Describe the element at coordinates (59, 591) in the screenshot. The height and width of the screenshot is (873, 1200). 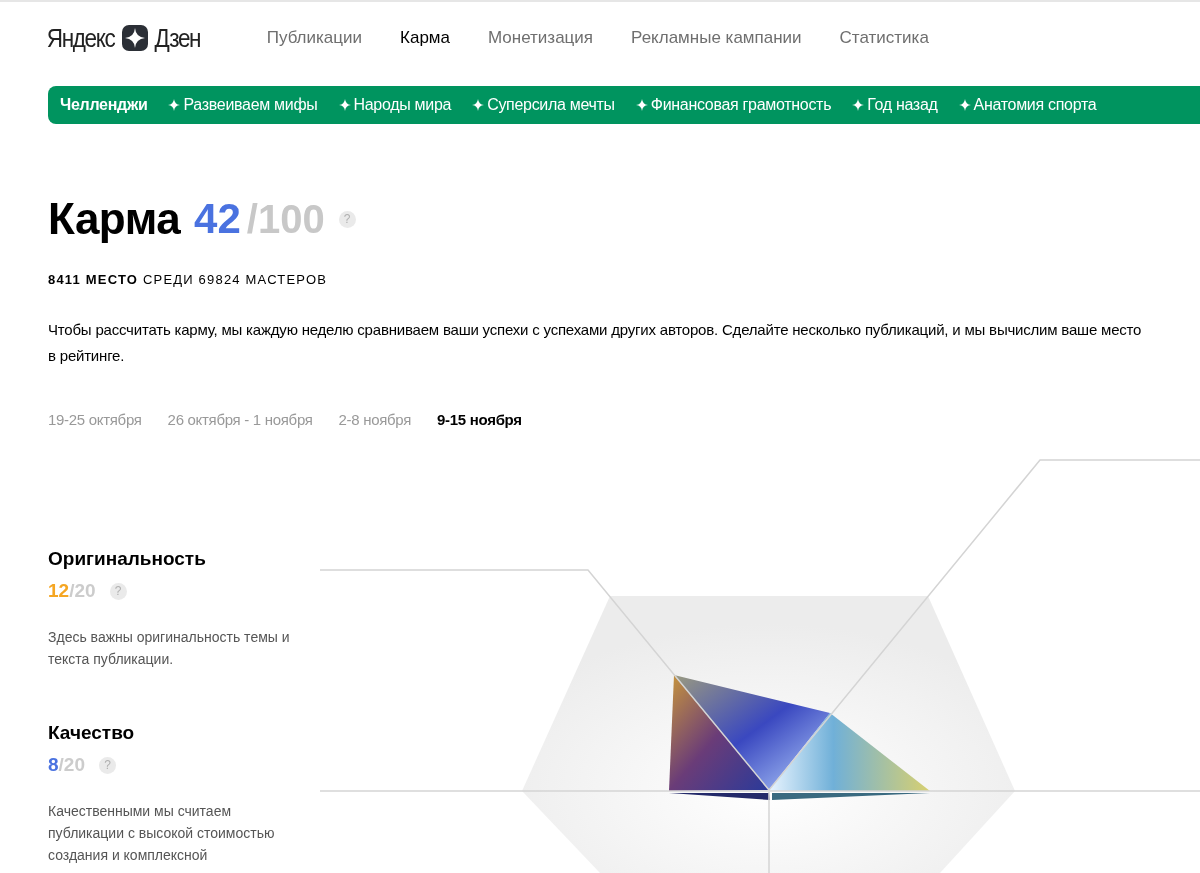
I see `metric-score: 12` at that location.